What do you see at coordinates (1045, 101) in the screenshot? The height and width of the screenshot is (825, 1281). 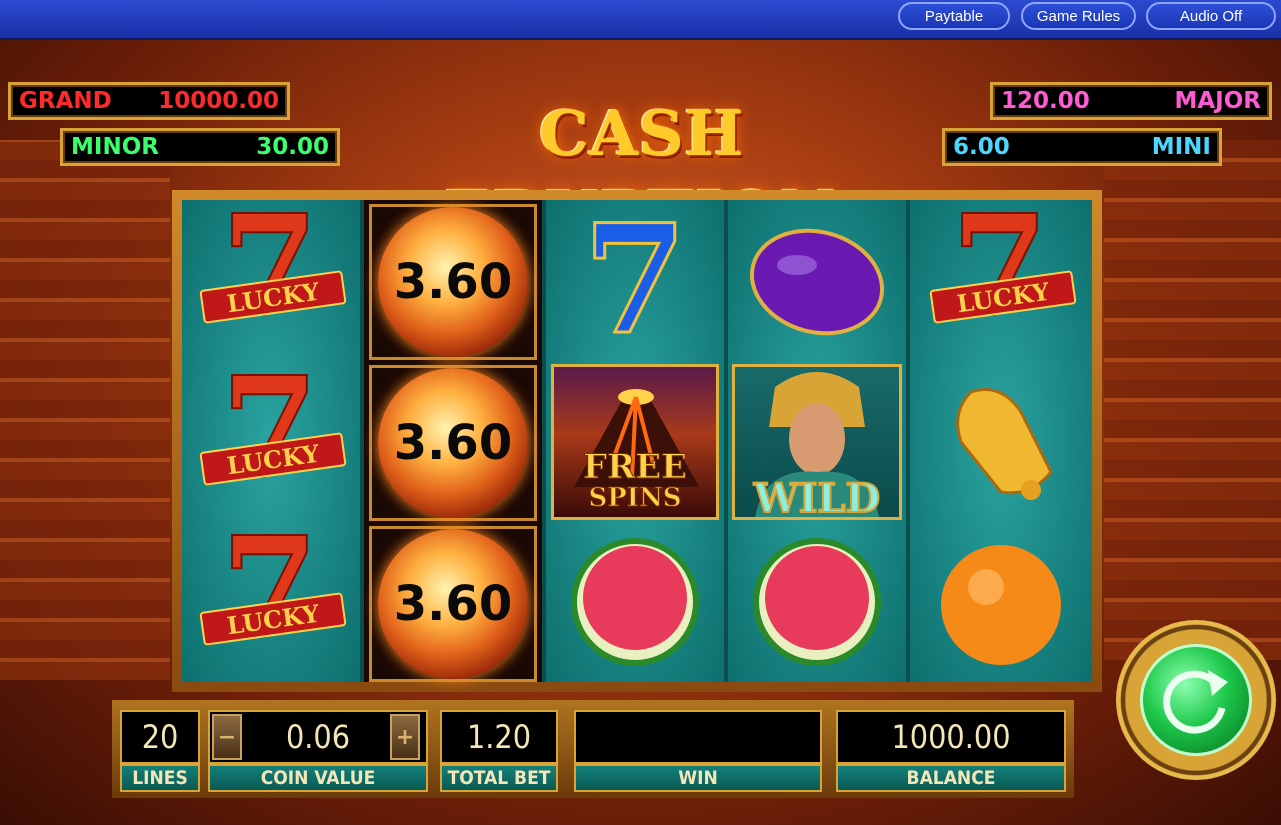 I see `major-value: 120.00` at bounding box center [1045, 101].